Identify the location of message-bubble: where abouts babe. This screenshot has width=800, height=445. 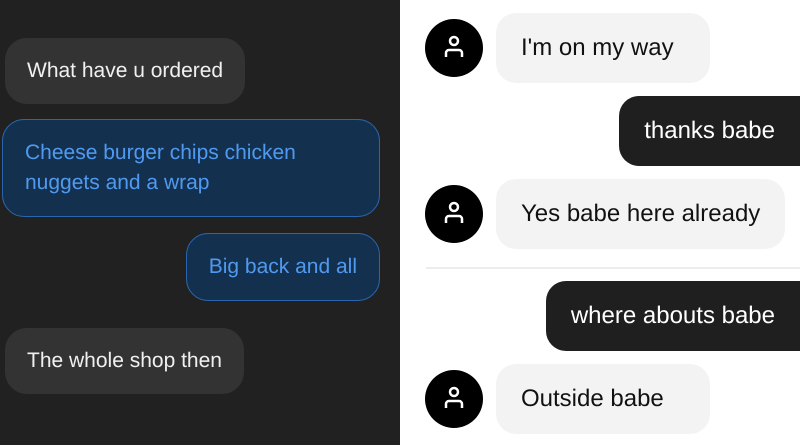
(673, 316).